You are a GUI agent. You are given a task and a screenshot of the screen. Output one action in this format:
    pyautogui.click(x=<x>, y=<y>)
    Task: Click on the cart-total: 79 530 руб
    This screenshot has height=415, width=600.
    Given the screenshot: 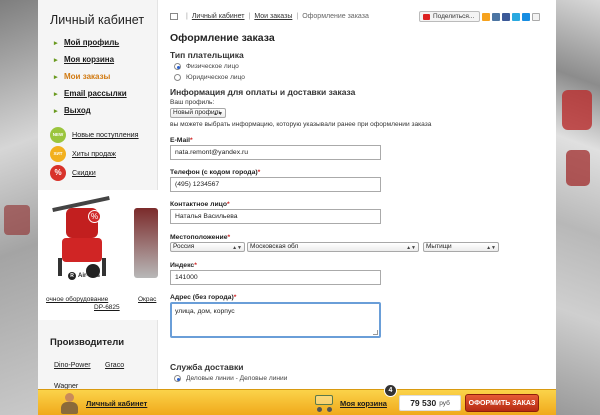 What is the action you would take?
    pyautogui.click(x=430, y=403)
    